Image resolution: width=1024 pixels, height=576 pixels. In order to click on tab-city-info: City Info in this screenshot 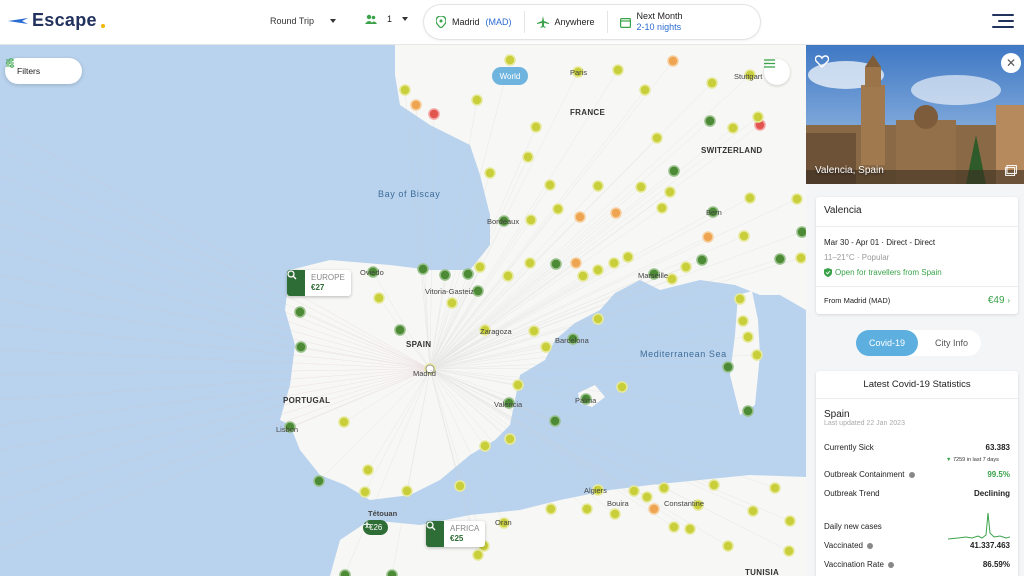, I will do `click(951, 343)`.